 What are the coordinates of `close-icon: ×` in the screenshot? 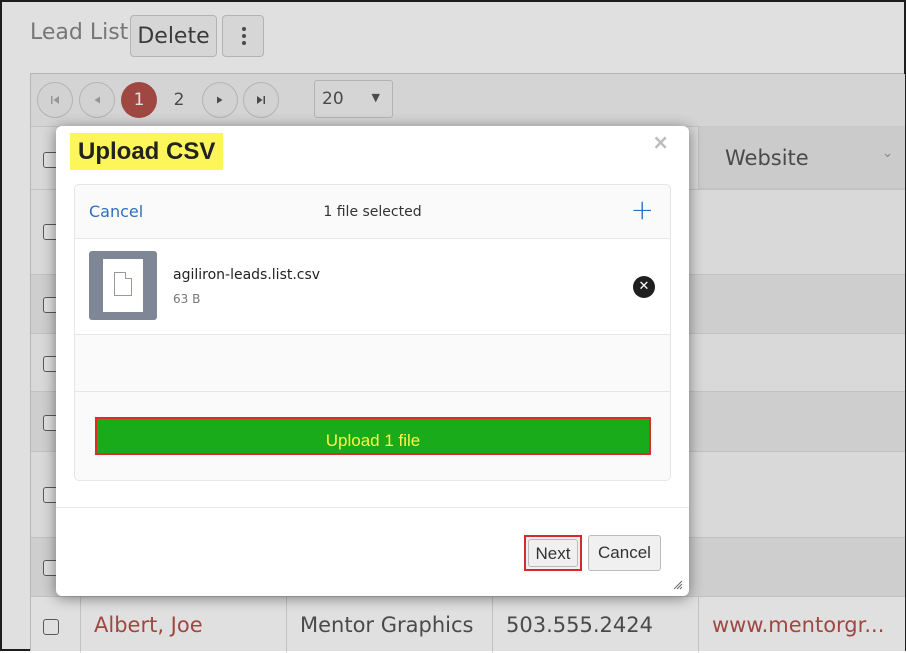 It's located at (660, 142).